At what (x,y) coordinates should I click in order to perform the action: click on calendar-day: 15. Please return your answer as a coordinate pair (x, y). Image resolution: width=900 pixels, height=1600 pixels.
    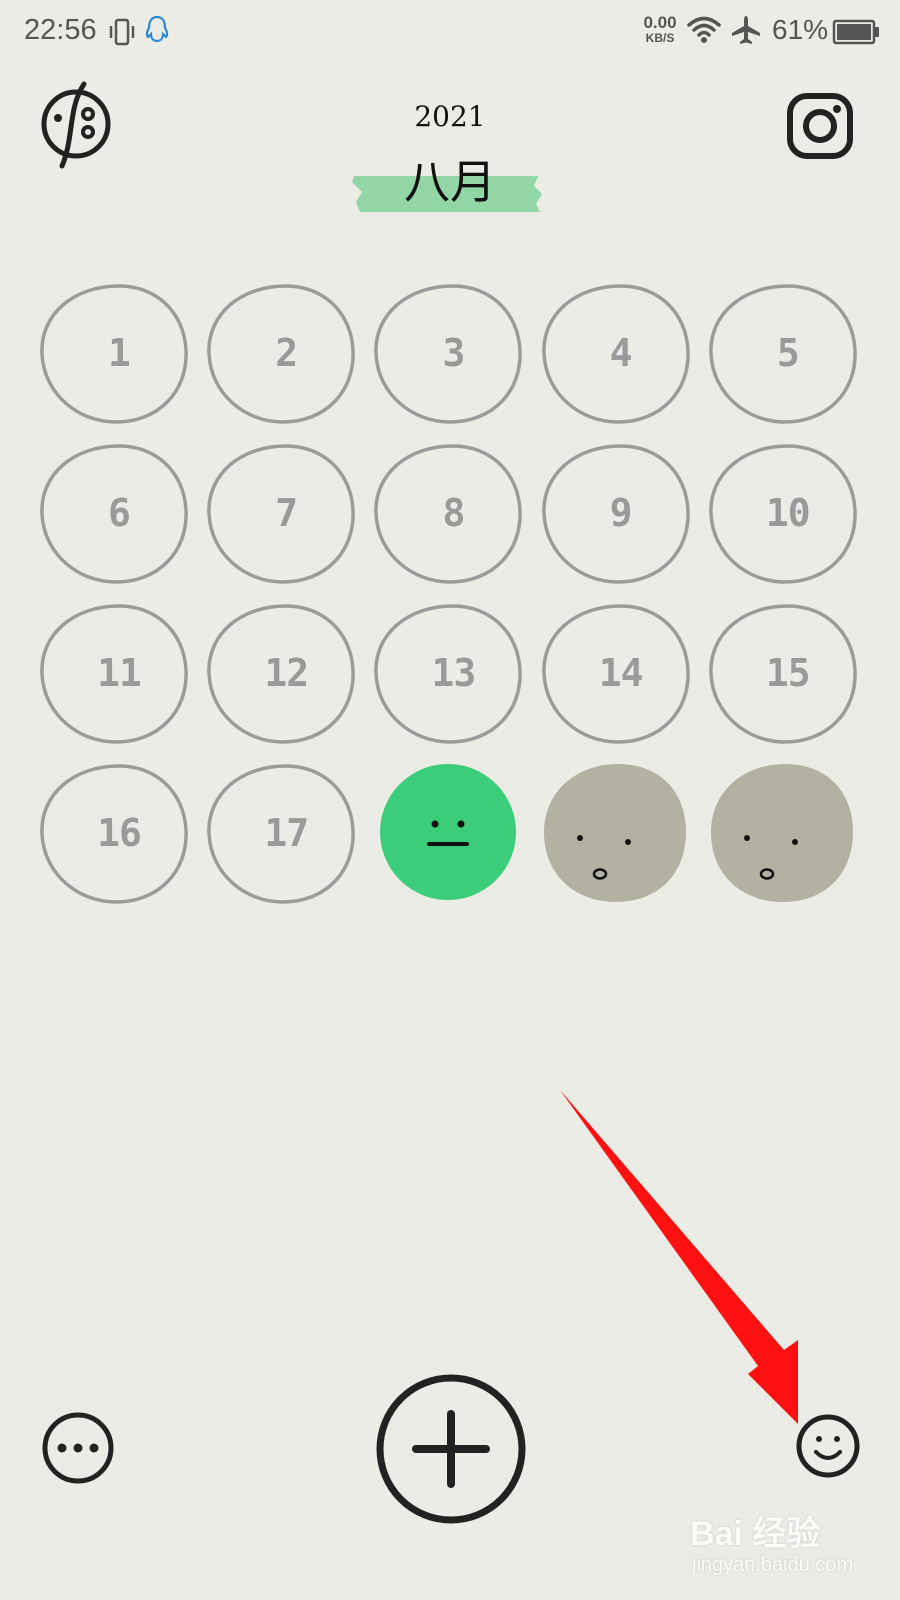
    Looking at the image, I should click on (786, 682).